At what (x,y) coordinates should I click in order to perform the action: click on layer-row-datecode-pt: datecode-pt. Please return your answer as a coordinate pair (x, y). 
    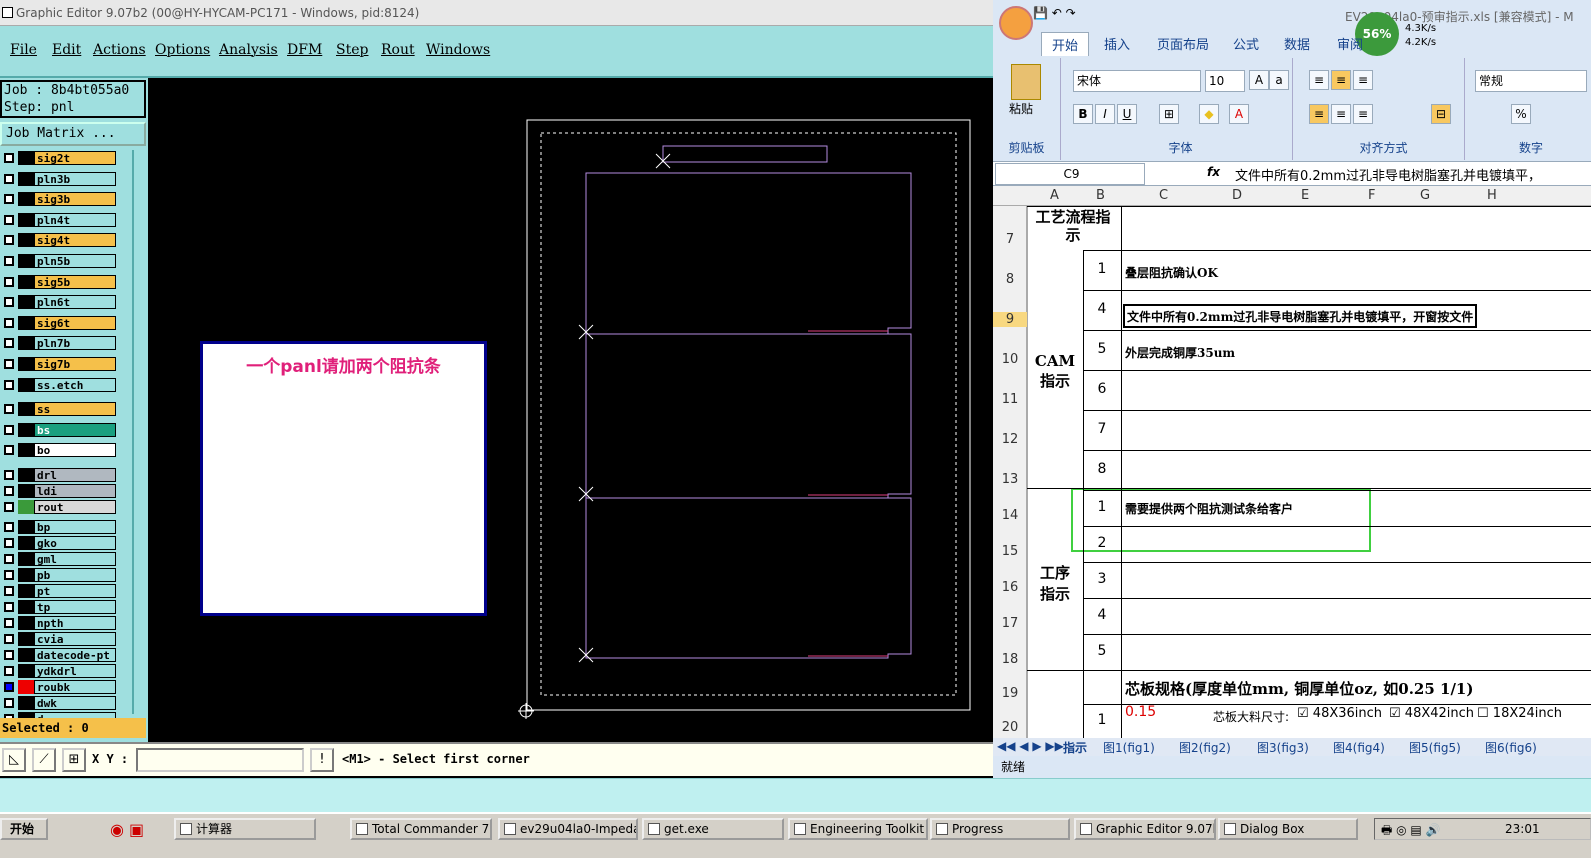
    Looking at the image, I should click on (59, 655).